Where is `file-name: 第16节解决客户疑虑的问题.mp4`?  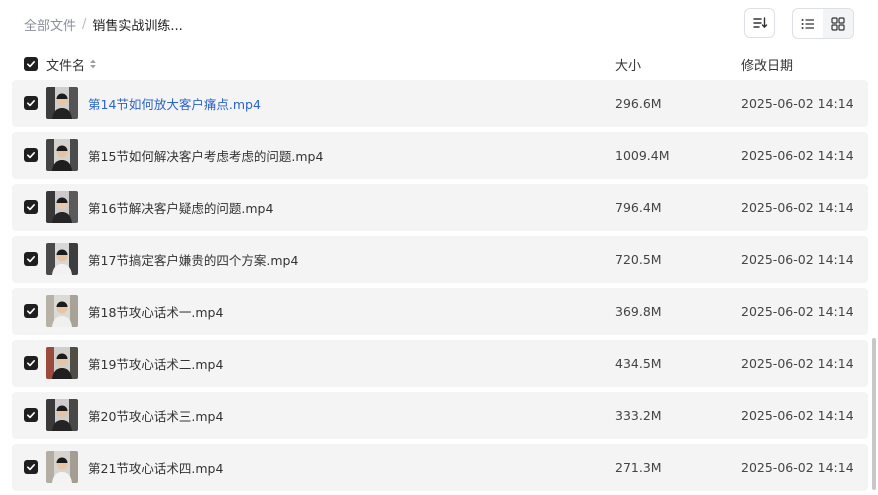
file-name: 第16节解决客户疑虑的问题.mp4 is located at coordinates (180, 207).